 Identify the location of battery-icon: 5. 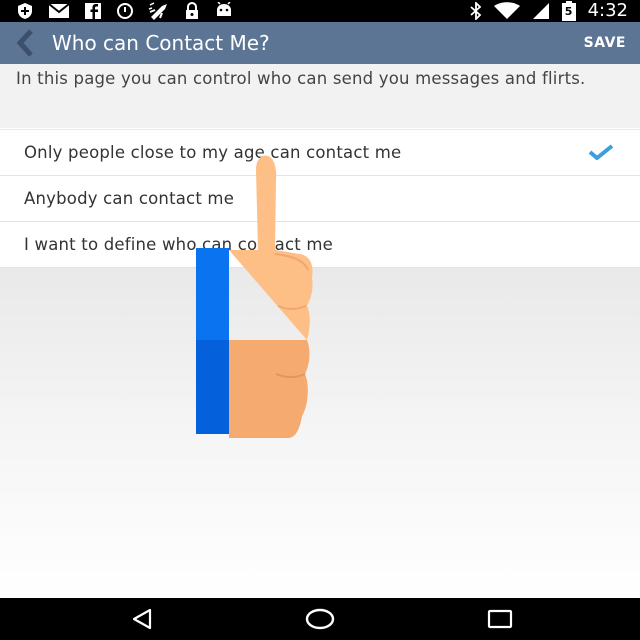
(568, 11).